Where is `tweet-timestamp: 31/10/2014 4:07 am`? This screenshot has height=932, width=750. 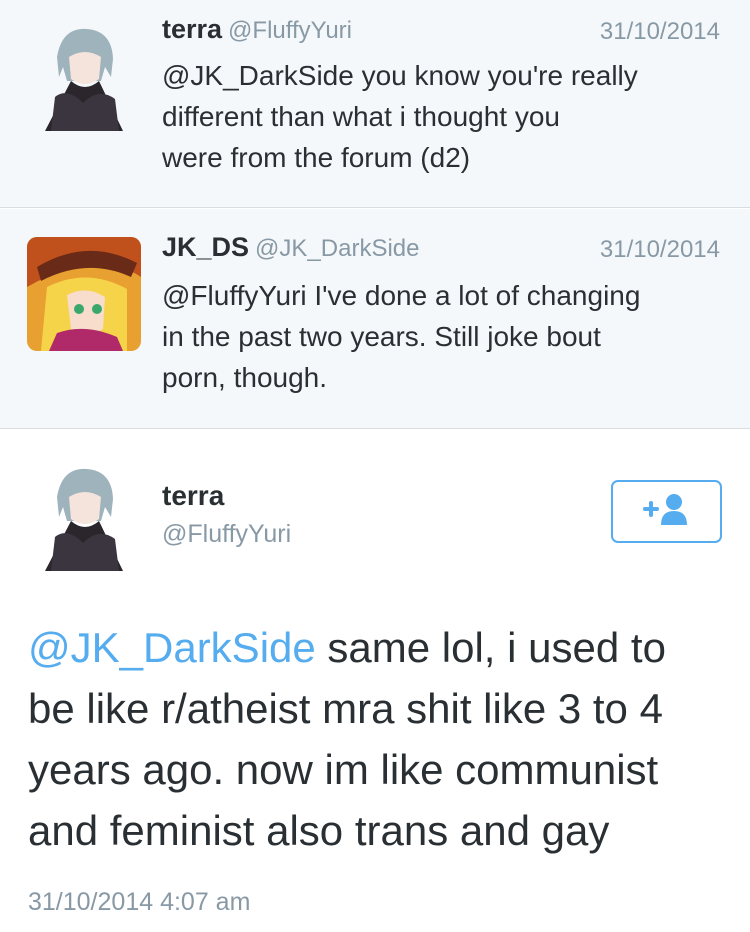 tweet-timestamp: 31/10/2014 4:07 am is located at coordinates (139, 902).